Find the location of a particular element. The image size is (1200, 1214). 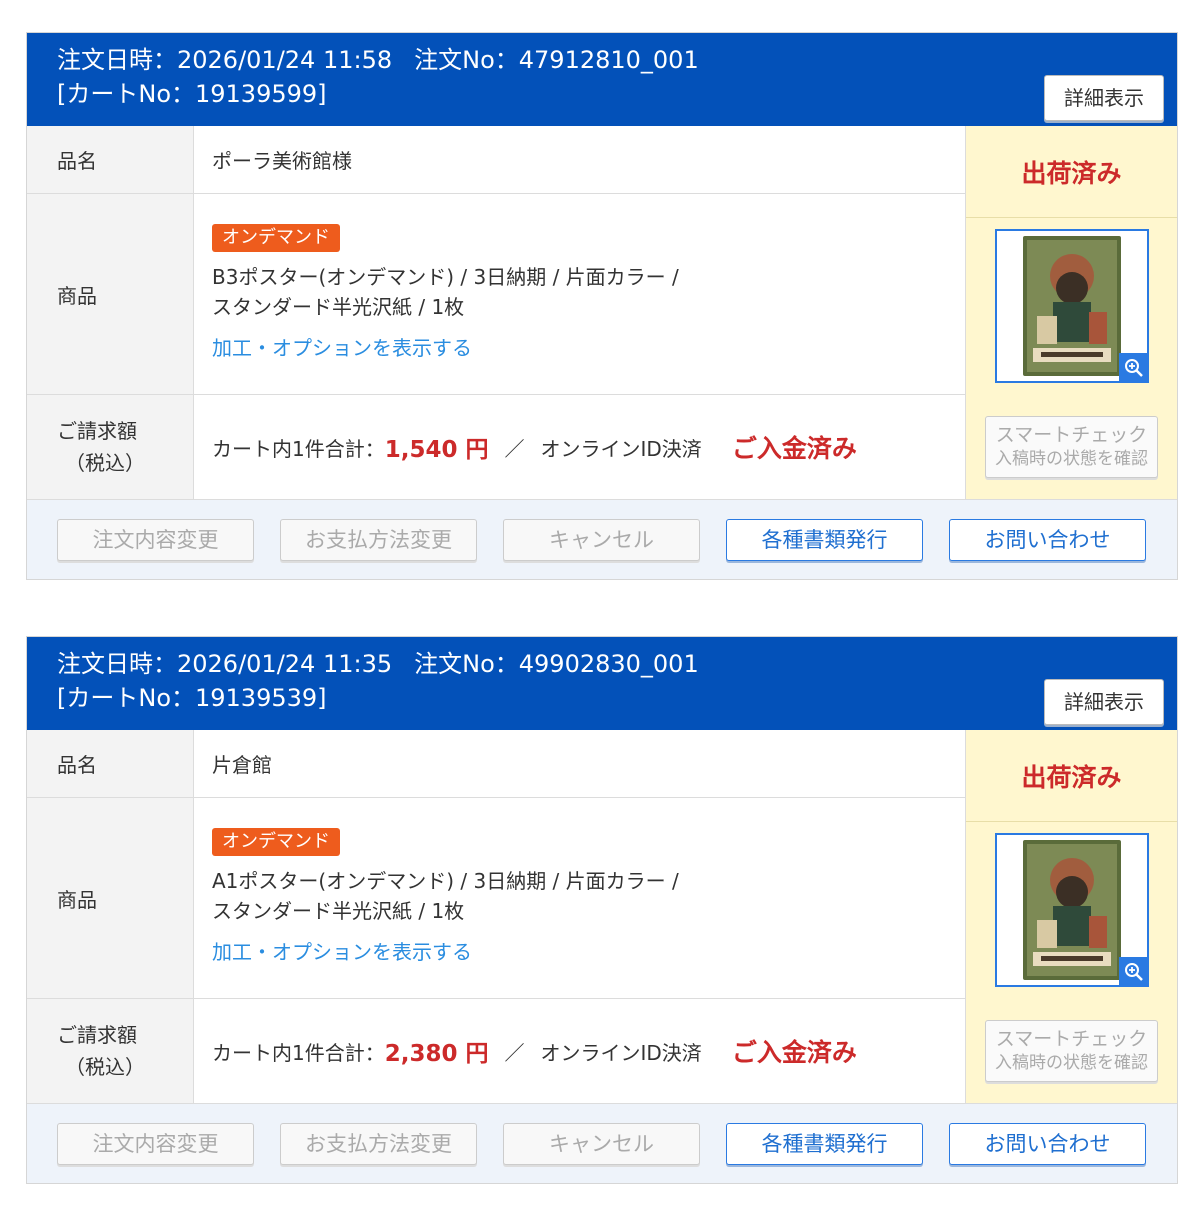

product-spec-line: B3ポスター(オンデマンド) / 3日納期 / 片面カラー / is located at coordinates (445, 276).